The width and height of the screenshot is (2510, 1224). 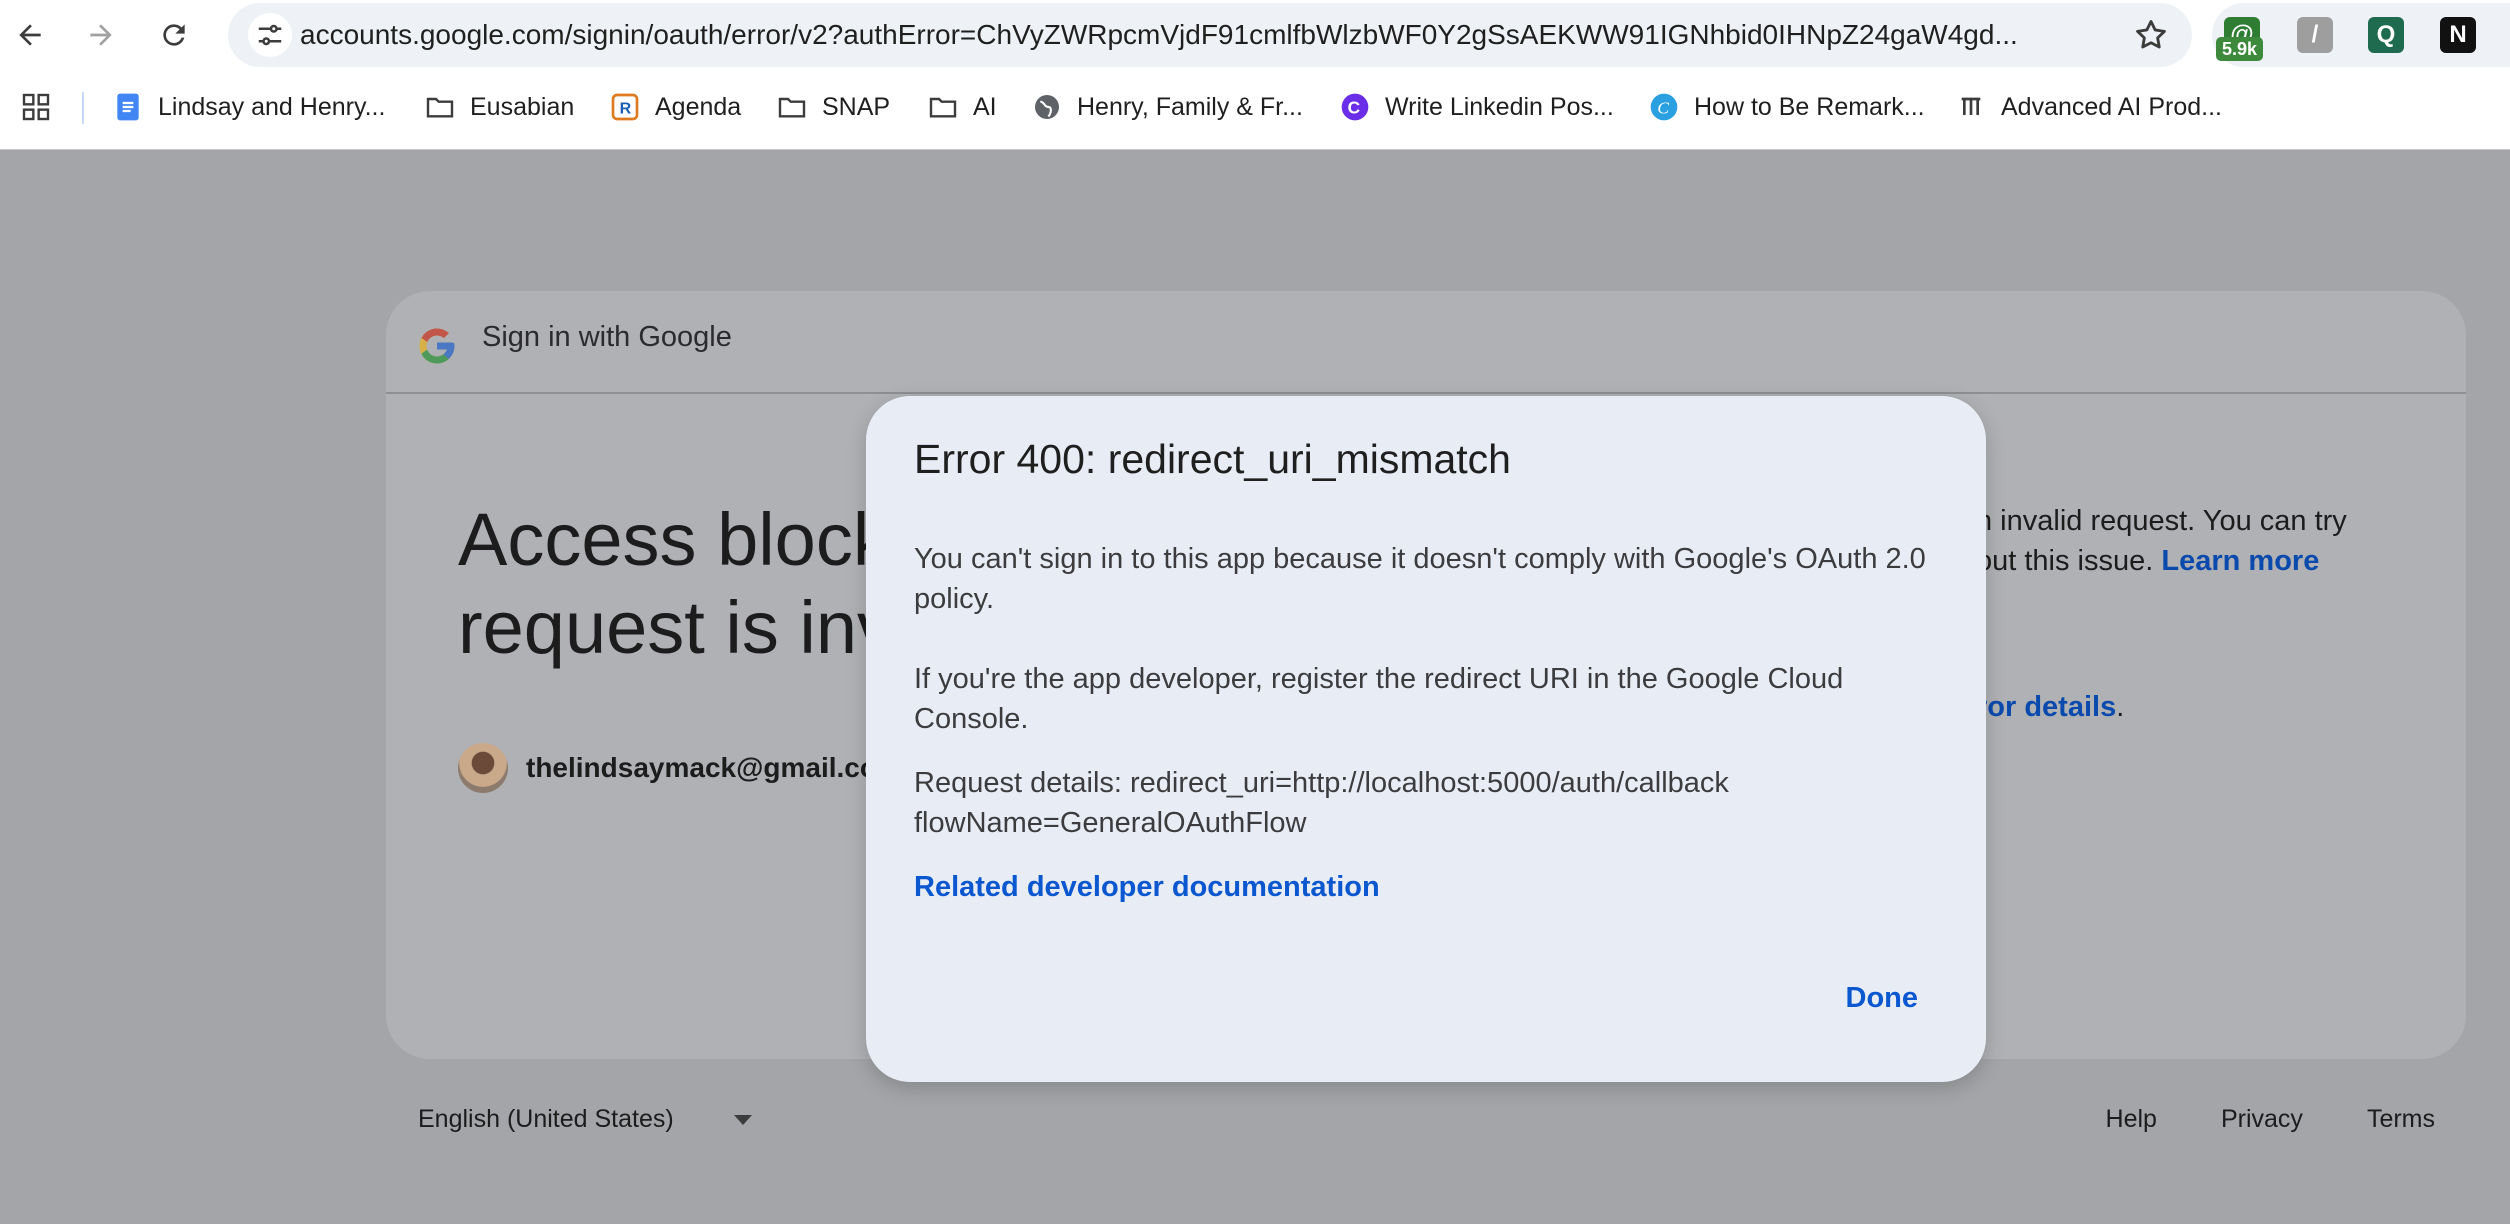 I want to click on forward-button, so click(x=101, y=35).